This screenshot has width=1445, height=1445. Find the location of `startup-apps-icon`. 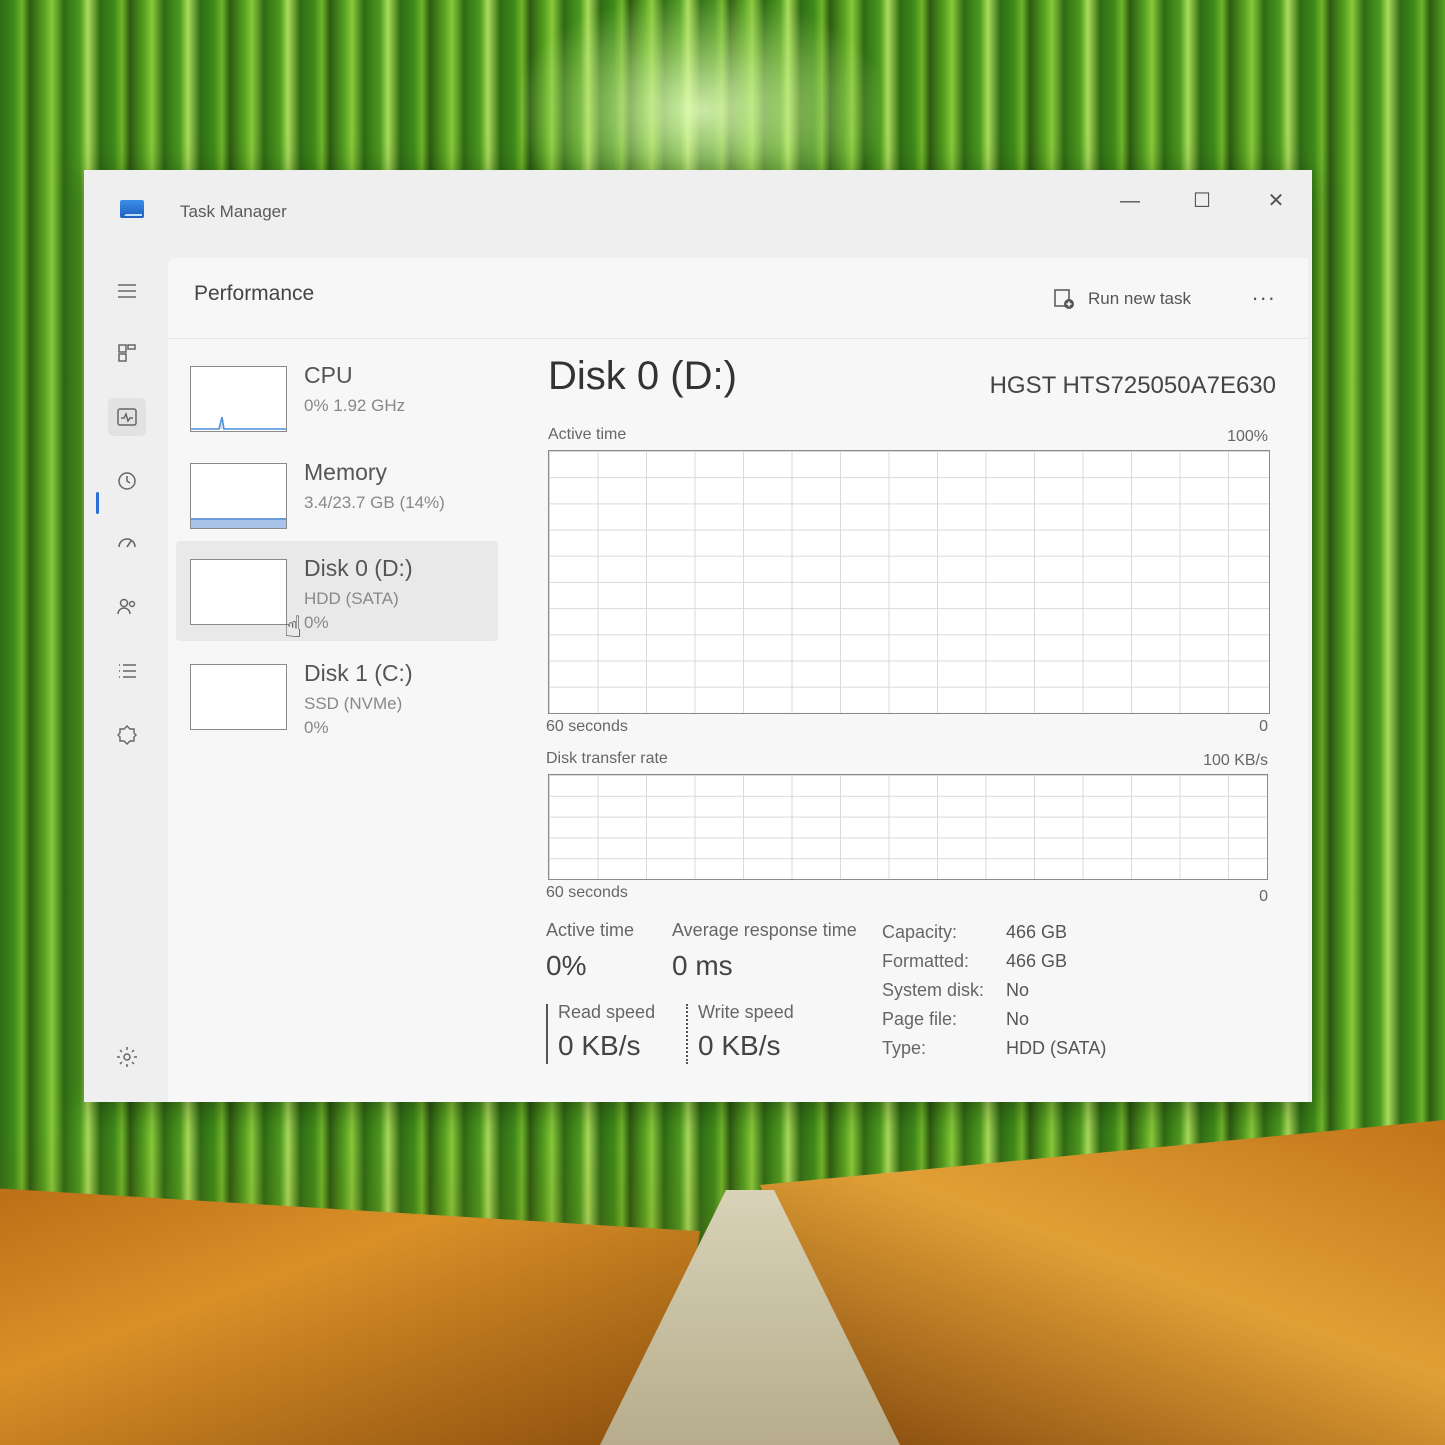

startup-apps-icon is located at coordinates (127, 543).